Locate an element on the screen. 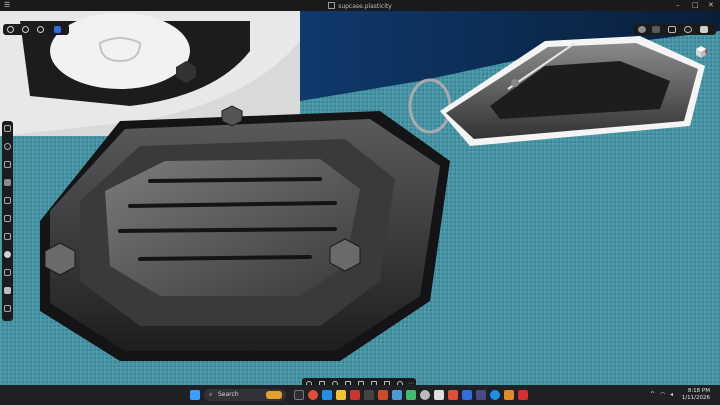 The width and height of the screenshot is (720, 405). polygon-tool-icon is located at coordinates (7, 182).